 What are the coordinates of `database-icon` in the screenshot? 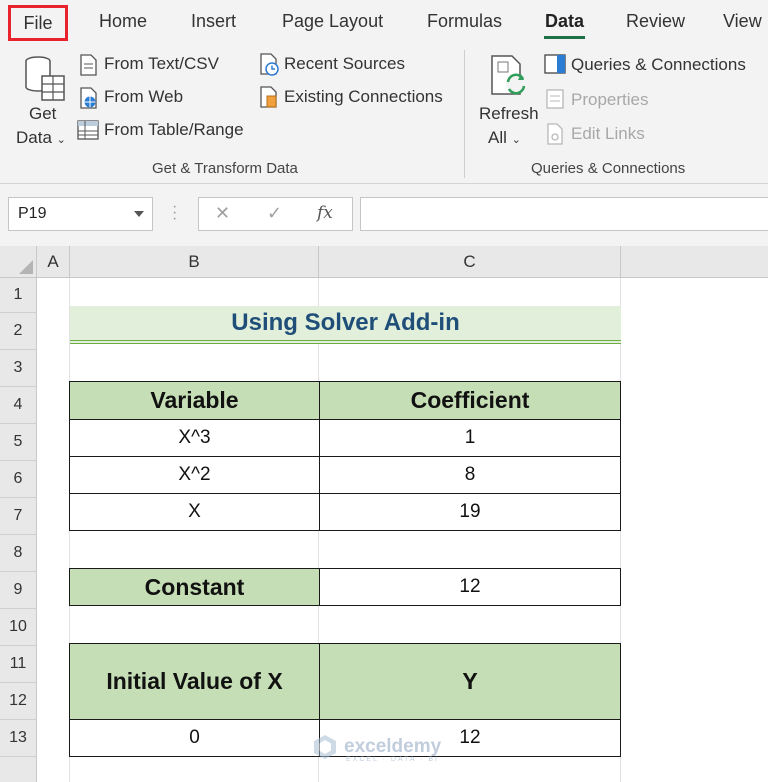 It's located at (45, 78).